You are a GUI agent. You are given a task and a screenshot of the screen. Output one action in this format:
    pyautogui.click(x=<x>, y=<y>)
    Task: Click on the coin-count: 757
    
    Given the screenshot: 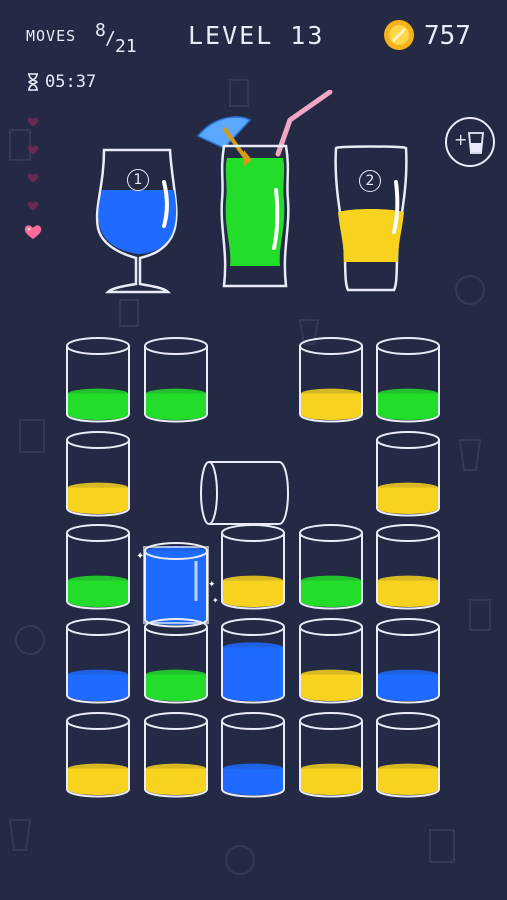 What is the action you would take?
    pyautogui.click(x=447, y=36)
    